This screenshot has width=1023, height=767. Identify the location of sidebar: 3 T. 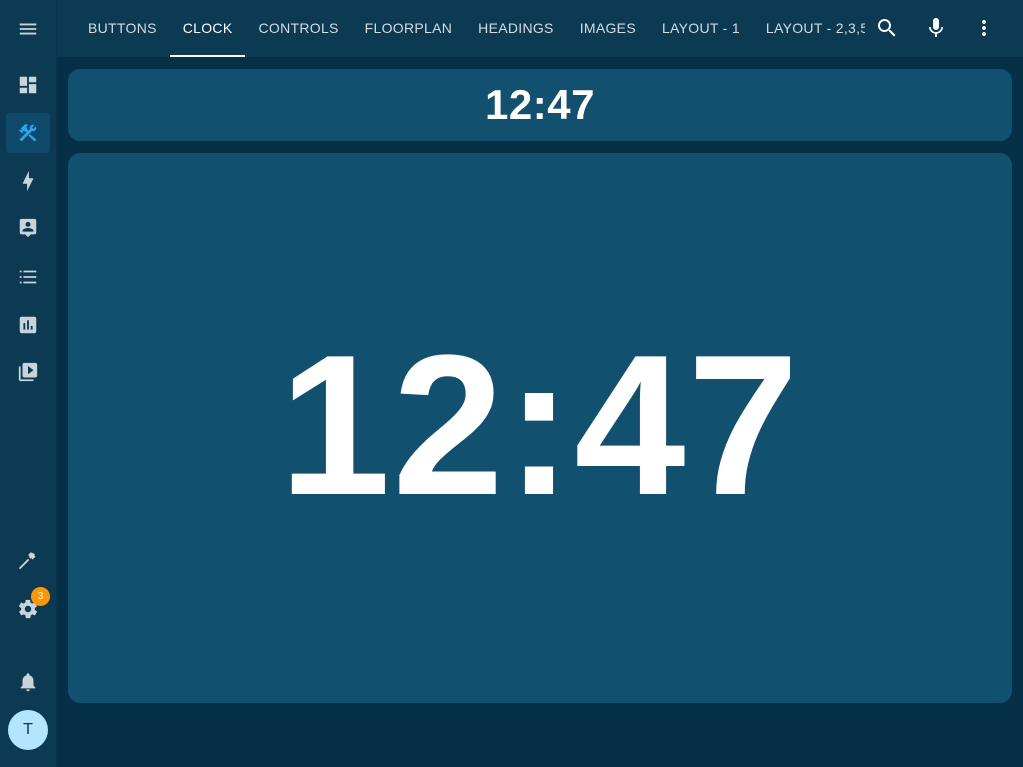
(28, 383).